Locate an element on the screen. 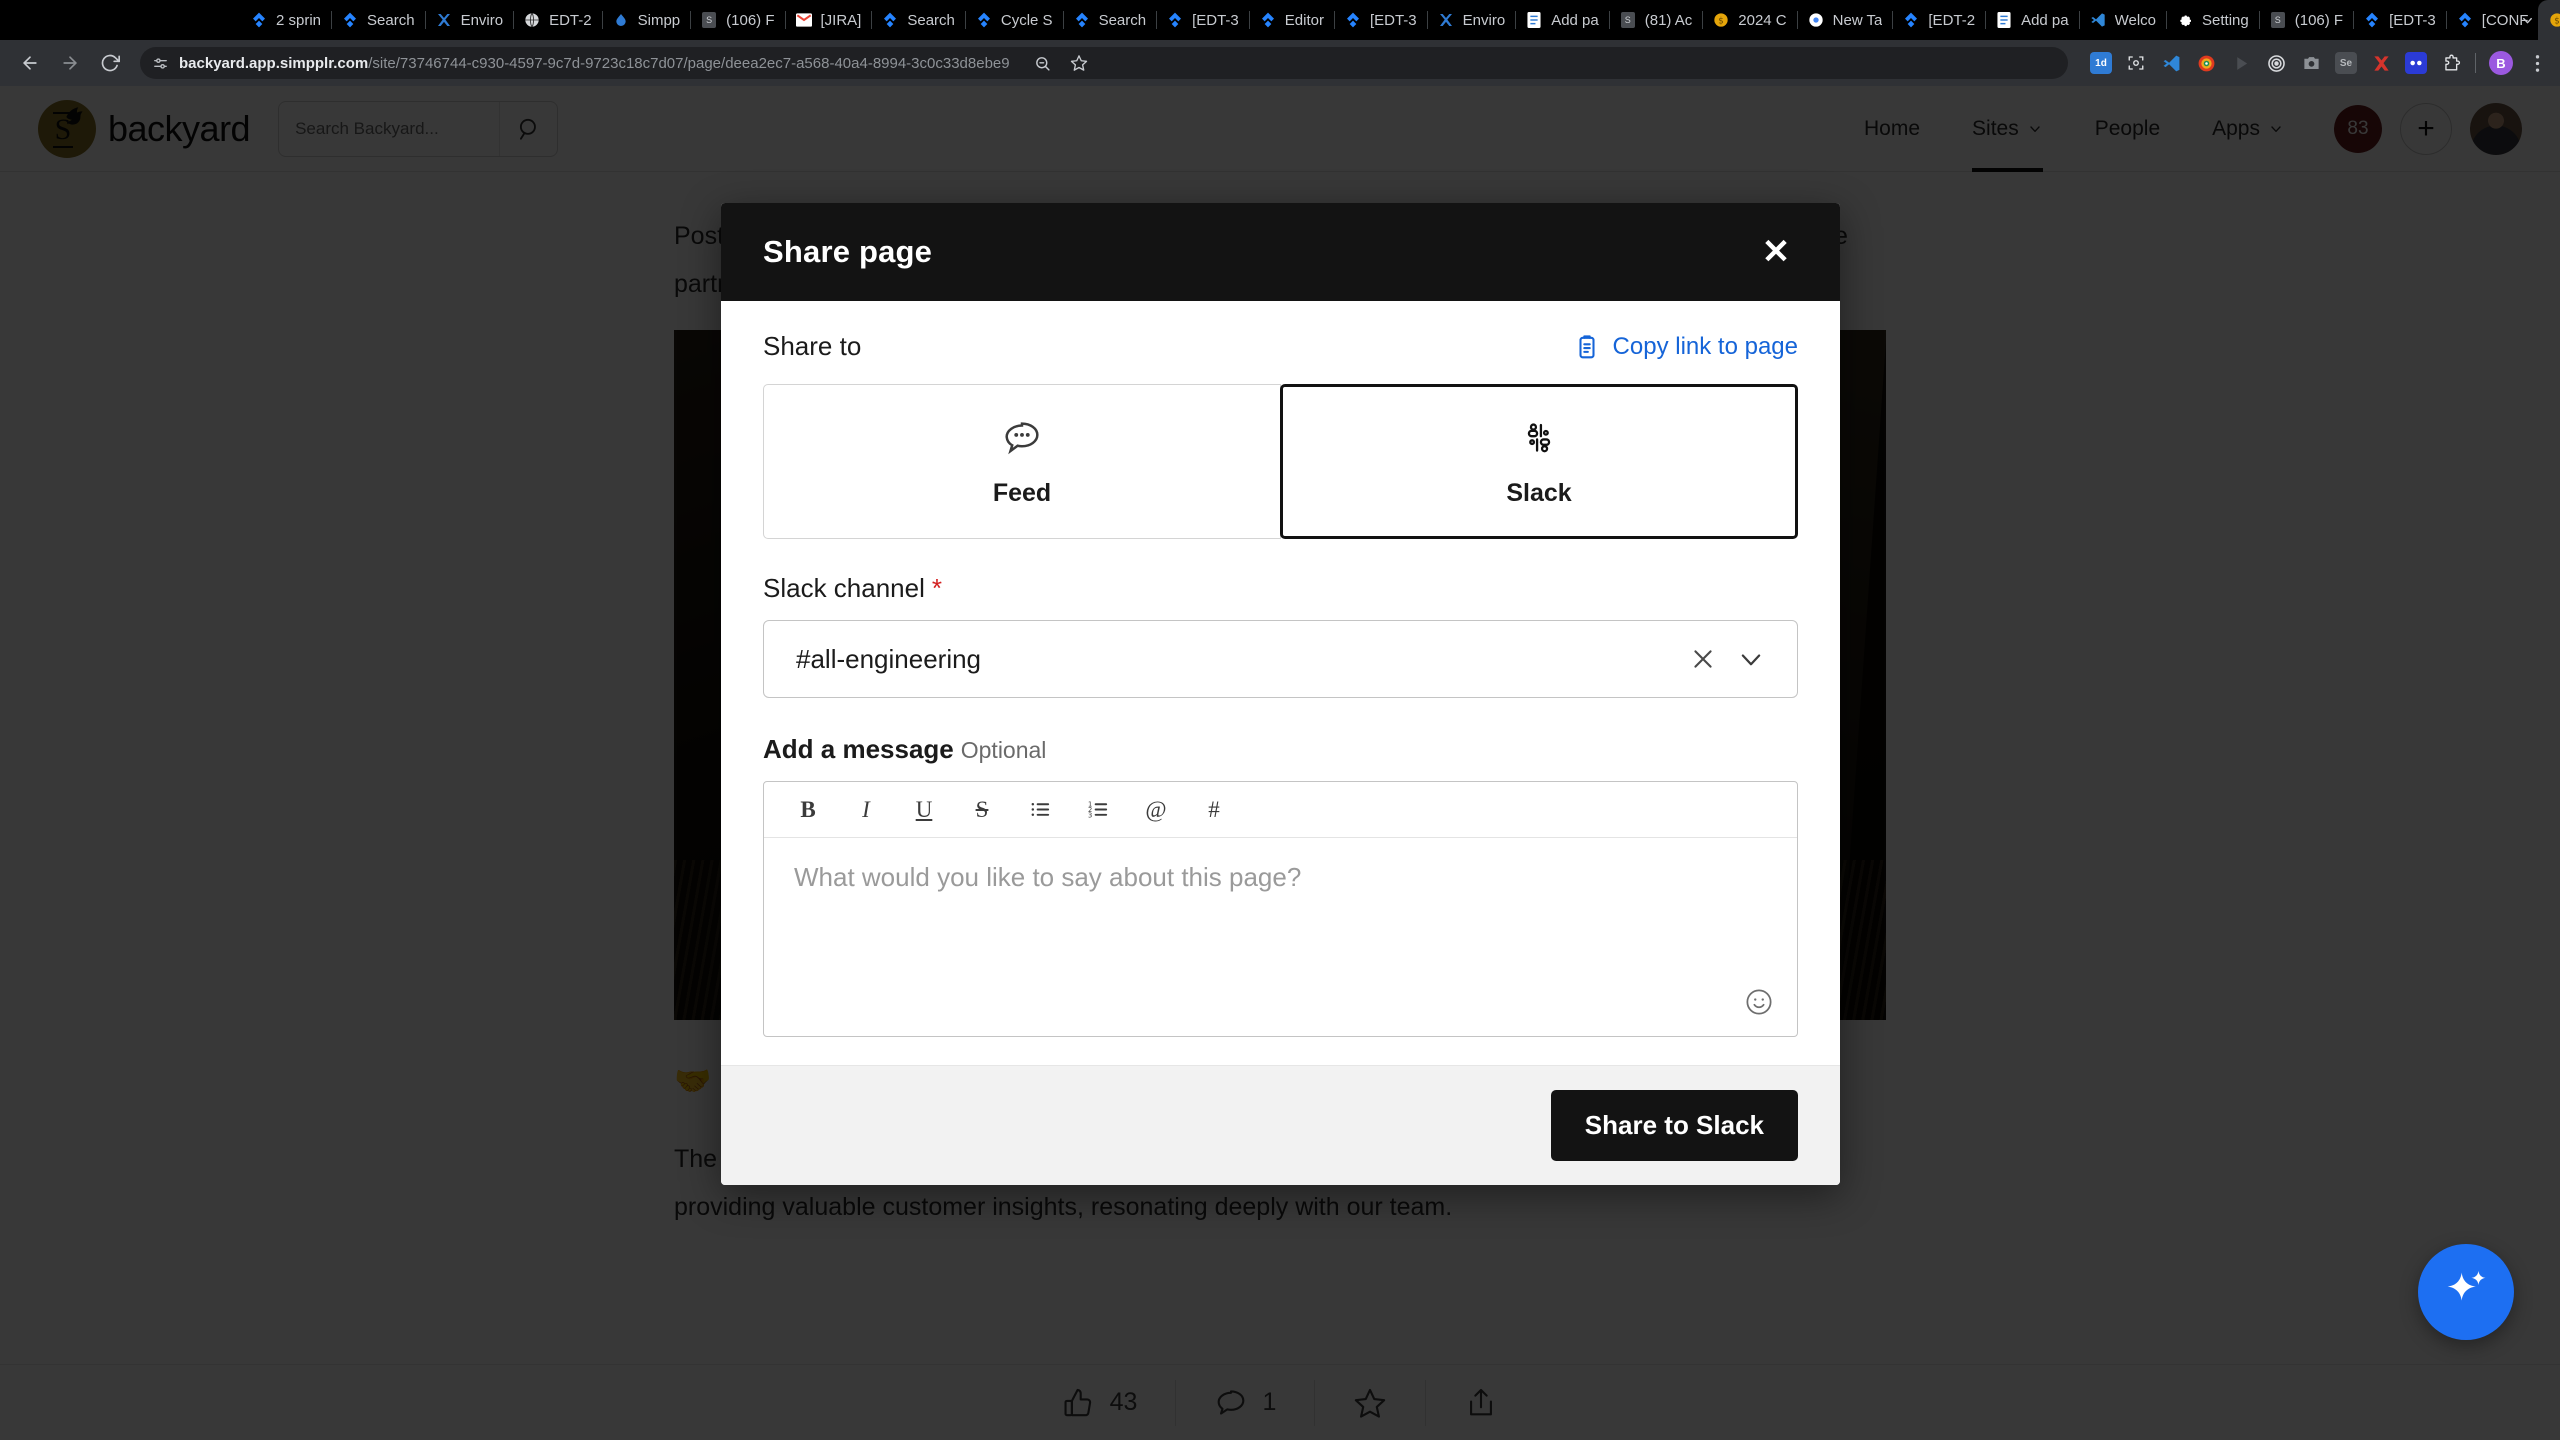 Image resolution: width=2560 pixels, height=1440 pixels. editor-underline-button: U is located at coordinates (924, 810).